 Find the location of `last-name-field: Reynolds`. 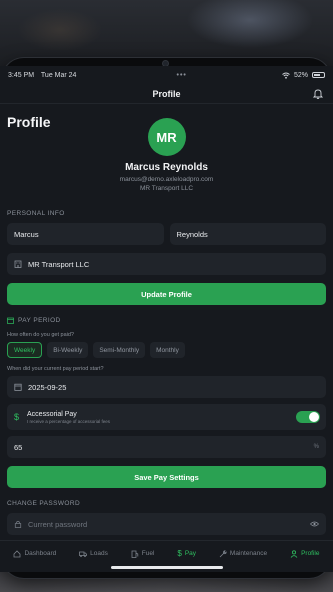

last-name-field: Reynolds is located at coordinates (247, 234).